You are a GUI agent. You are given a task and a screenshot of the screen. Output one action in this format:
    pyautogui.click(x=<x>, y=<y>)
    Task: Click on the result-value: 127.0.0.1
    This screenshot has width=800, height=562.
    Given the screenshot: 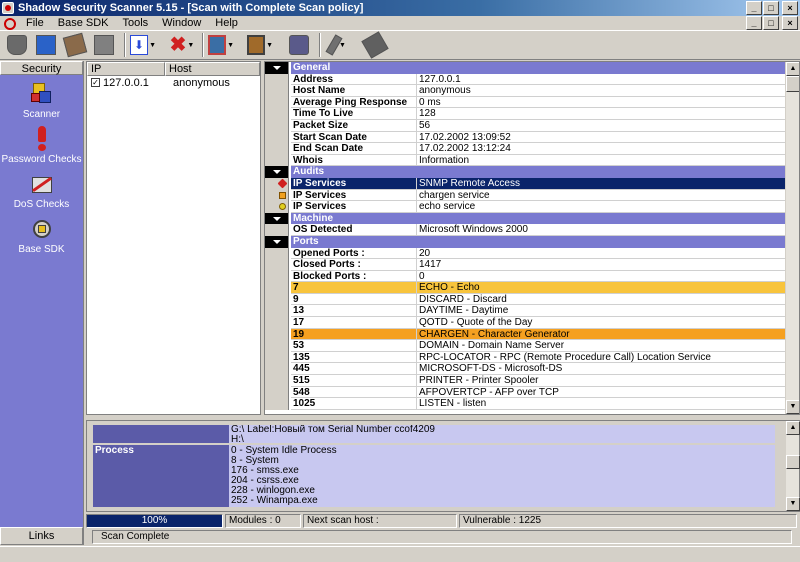 What is the action you would take?
    pyautogui.click(x=602, y=80)
    